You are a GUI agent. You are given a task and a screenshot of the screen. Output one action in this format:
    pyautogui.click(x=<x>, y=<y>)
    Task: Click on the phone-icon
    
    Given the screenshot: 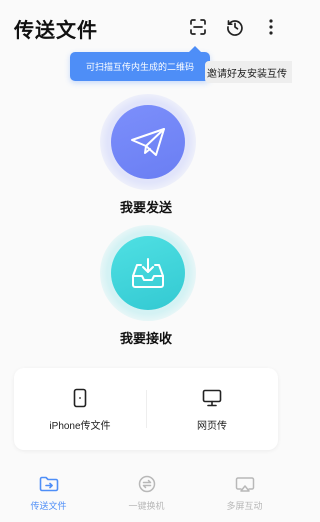 What is the action you would take?
    pyautogui.click(x=80, y=397)
    